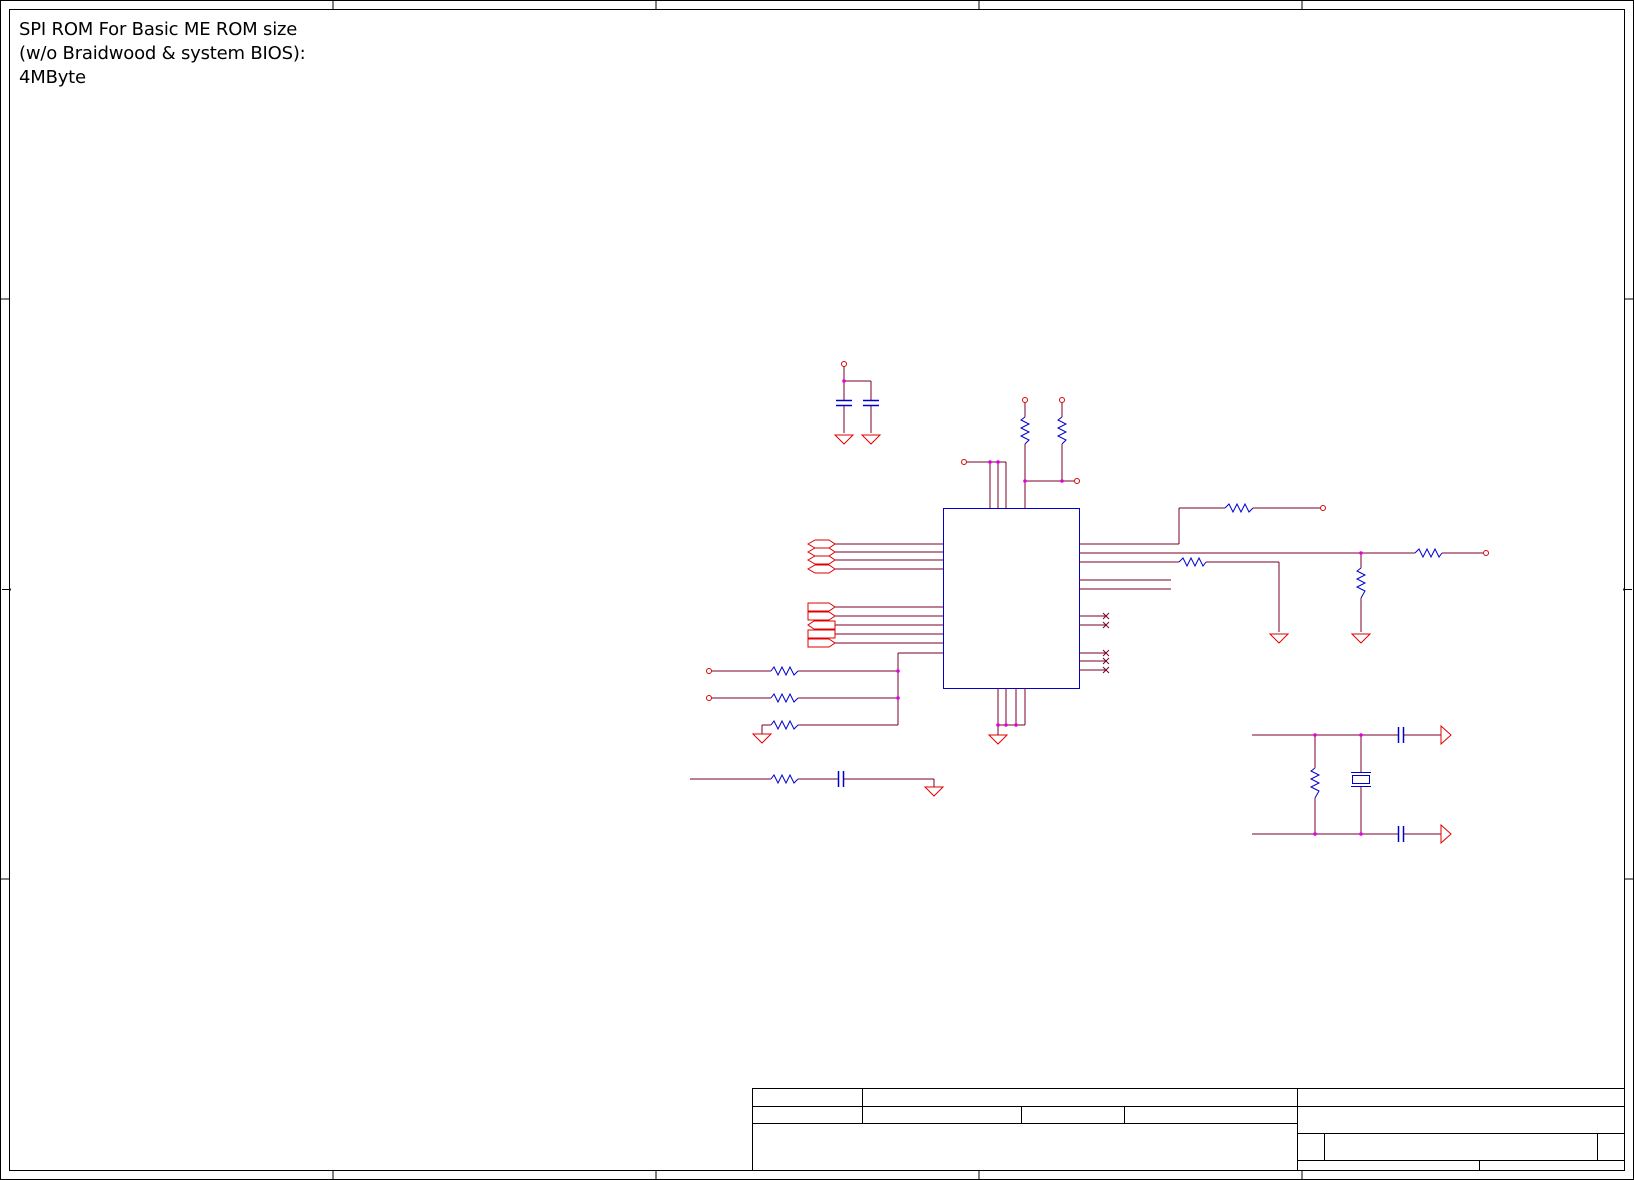 The height and width of the screenshot is (1180, 1634). Describe the element at coordinates (1106, 643) in the screenshot. I see `no-connect-icon` at that location.